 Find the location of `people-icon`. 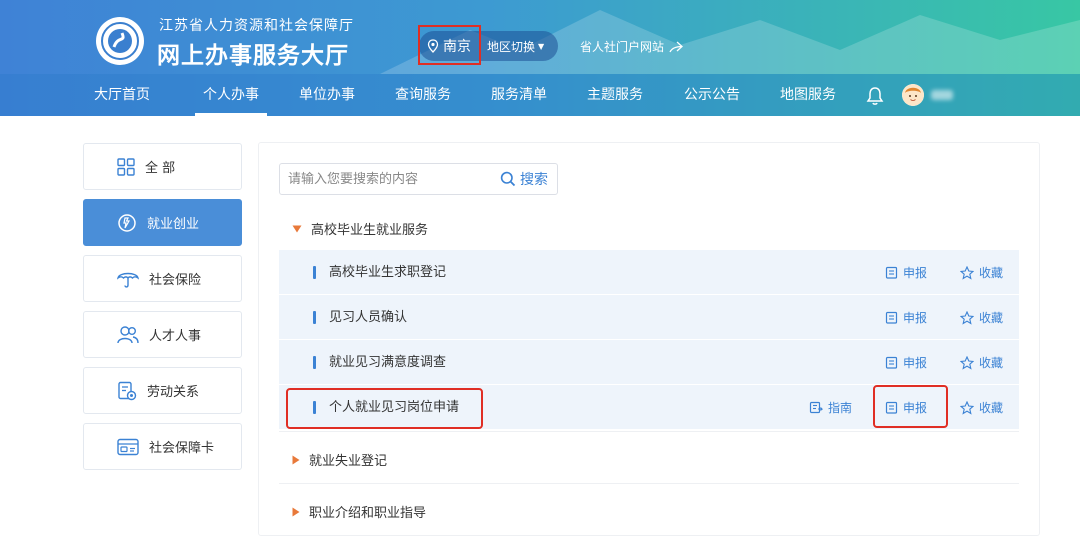

people-icon is located at coordinates (128, 334).